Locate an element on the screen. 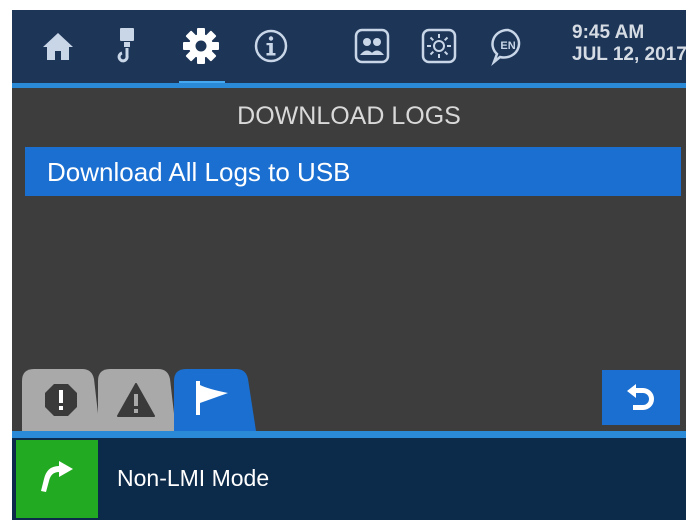  back-arrow-icon is located at coordinates (641, 398).